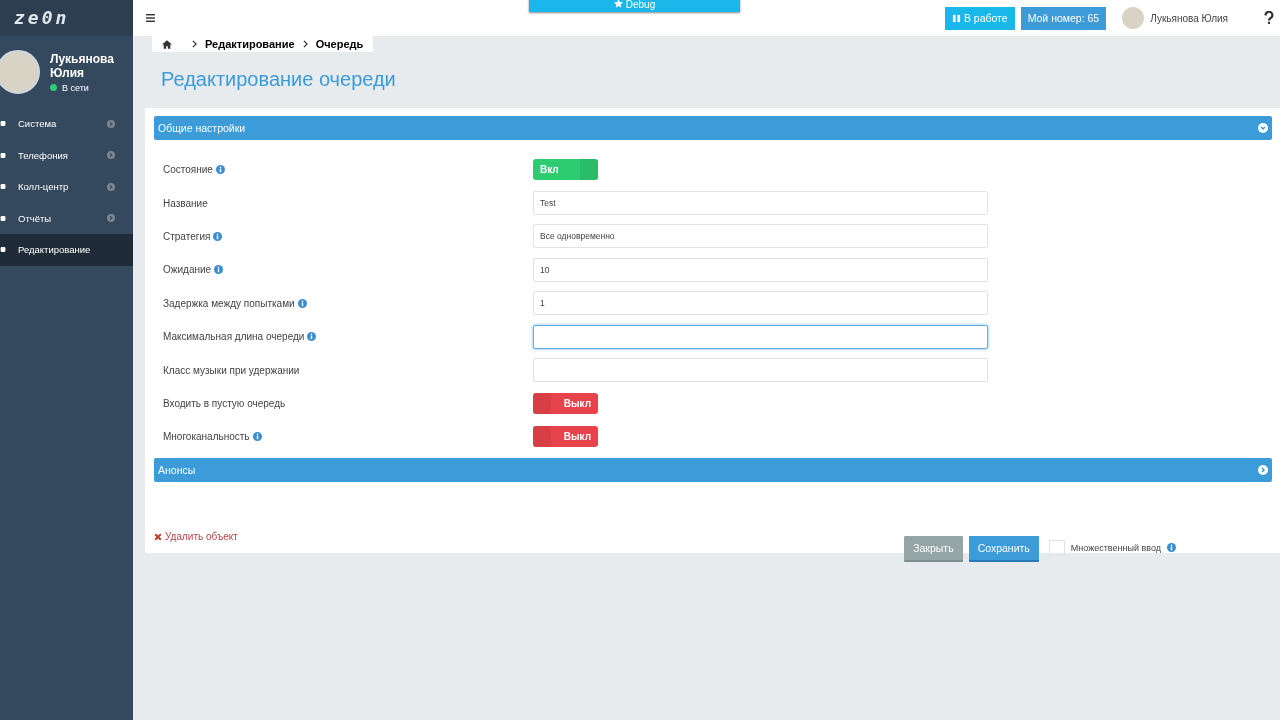 The height and width of the screenshot is (720, 1280). What do you see at coordinates (224, 403) in the screenshot?
I see `field-label: Входить в пустую очередь` at bounding box center [224, 403].